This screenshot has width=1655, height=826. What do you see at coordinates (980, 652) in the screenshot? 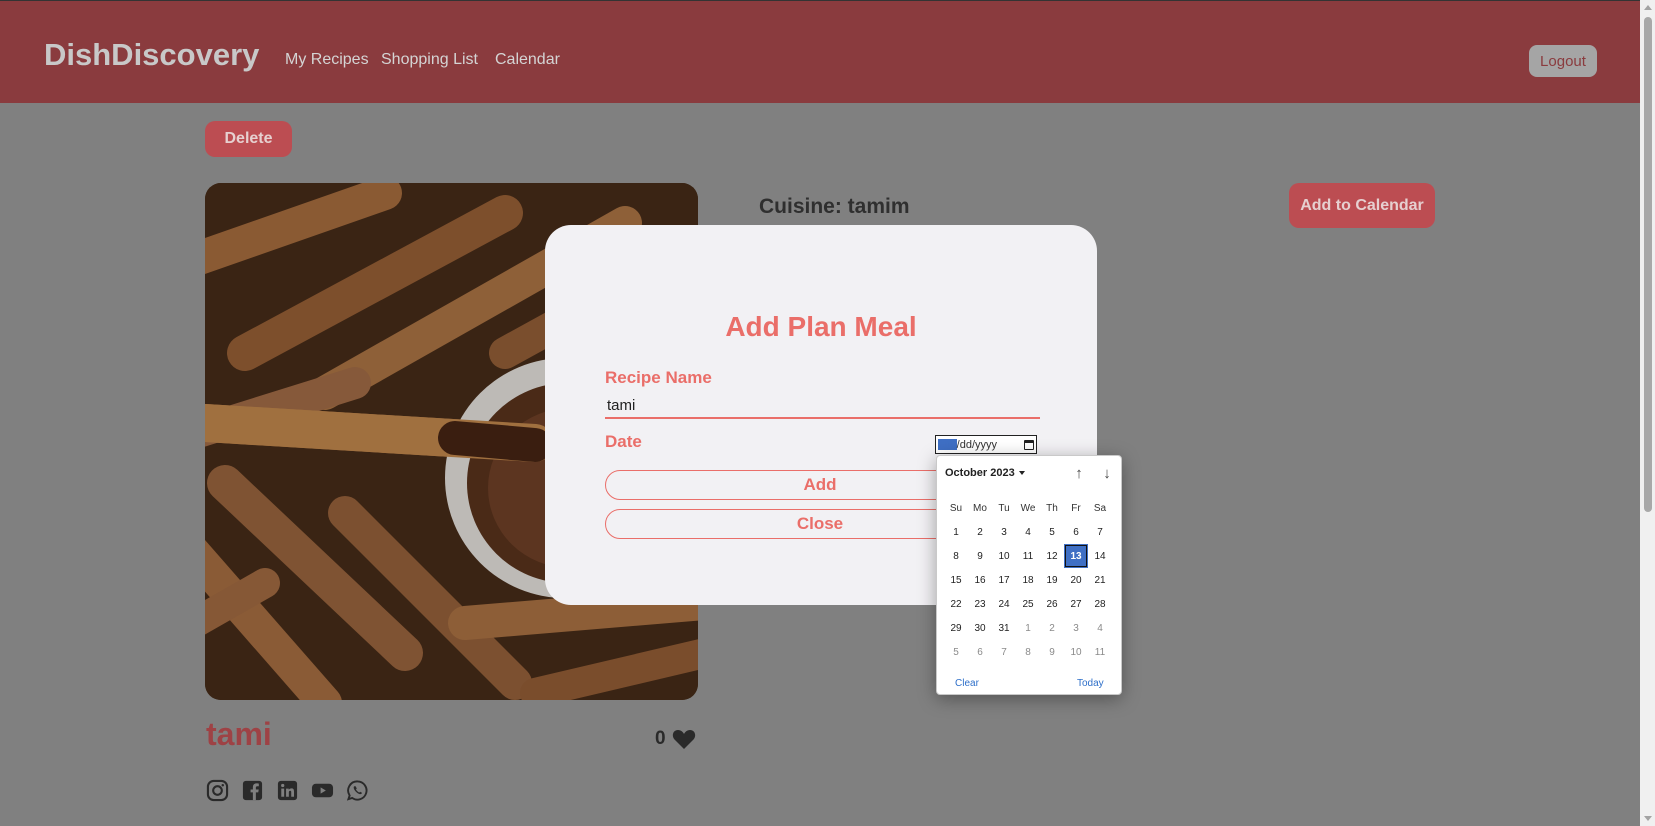
I see `calendar-day-other-month: 6` at bounding box center [980, 652].